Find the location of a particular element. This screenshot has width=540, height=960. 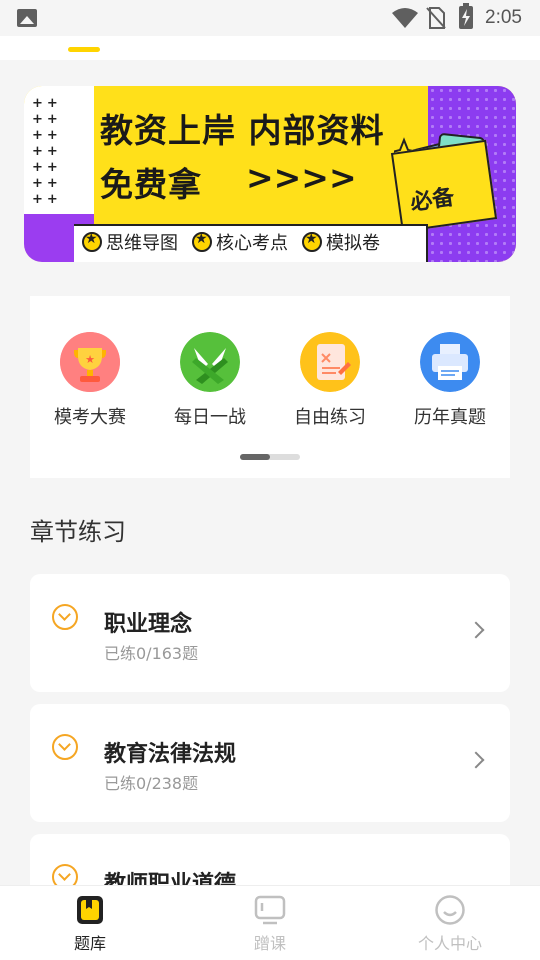

page-indicator is located at coordinates (270, 457).